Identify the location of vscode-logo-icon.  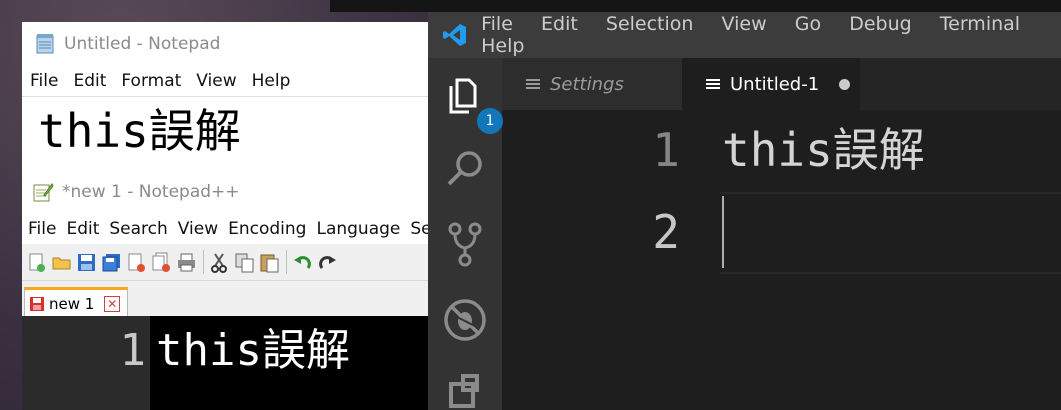
(454, 35).